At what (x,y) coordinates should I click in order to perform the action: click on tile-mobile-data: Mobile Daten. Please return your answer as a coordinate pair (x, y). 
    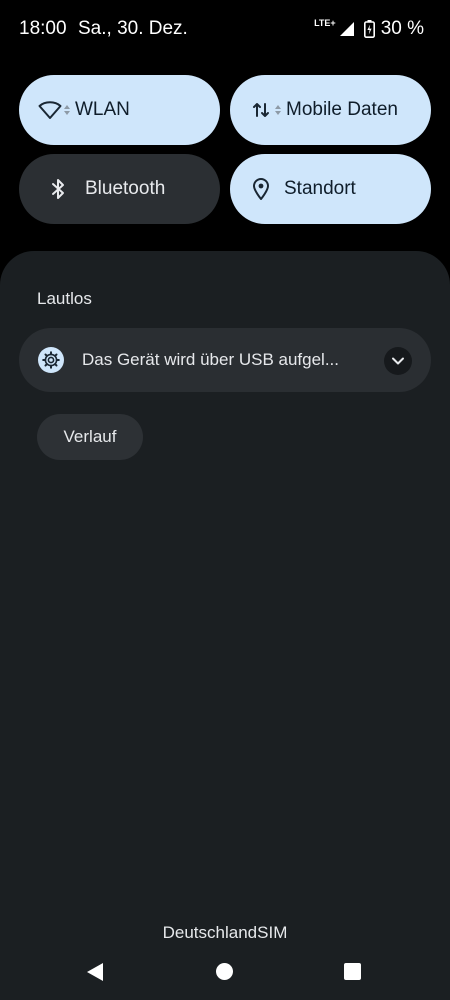
    Looking at the image, I should click on (330, 110).